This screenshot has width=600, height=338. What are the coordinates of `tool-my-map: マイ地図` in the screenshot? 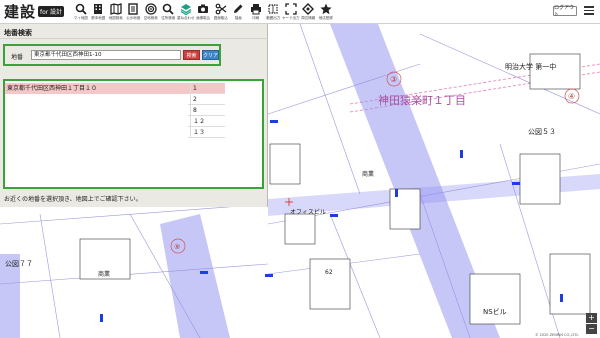 It's located at (81, 11).